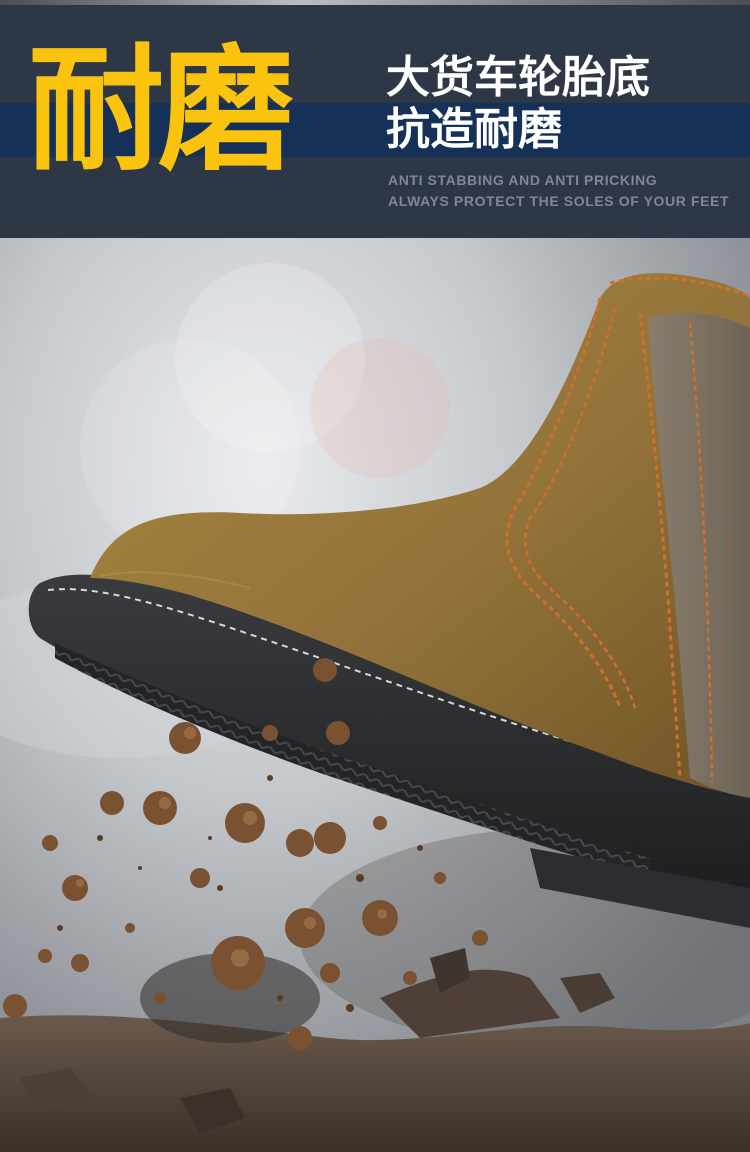 The height and width of the screenshot is (1152, 750). I want to click on feature-title: 耐磨, so click(161, 111).